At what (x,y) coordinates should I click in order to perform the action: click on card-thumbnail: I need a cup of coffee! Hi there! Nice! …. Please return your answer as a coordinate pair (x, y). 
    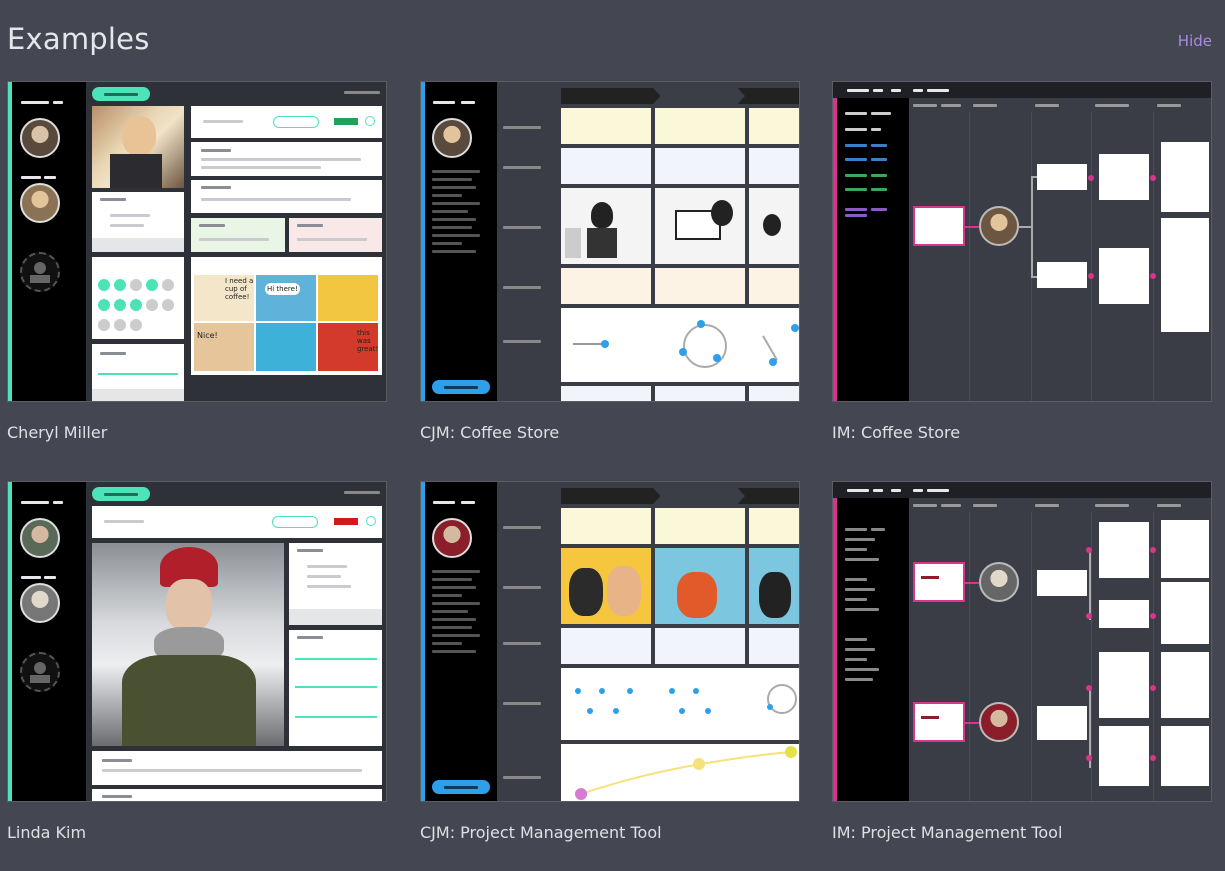
    Looking at the image, I should click on (197, 241).